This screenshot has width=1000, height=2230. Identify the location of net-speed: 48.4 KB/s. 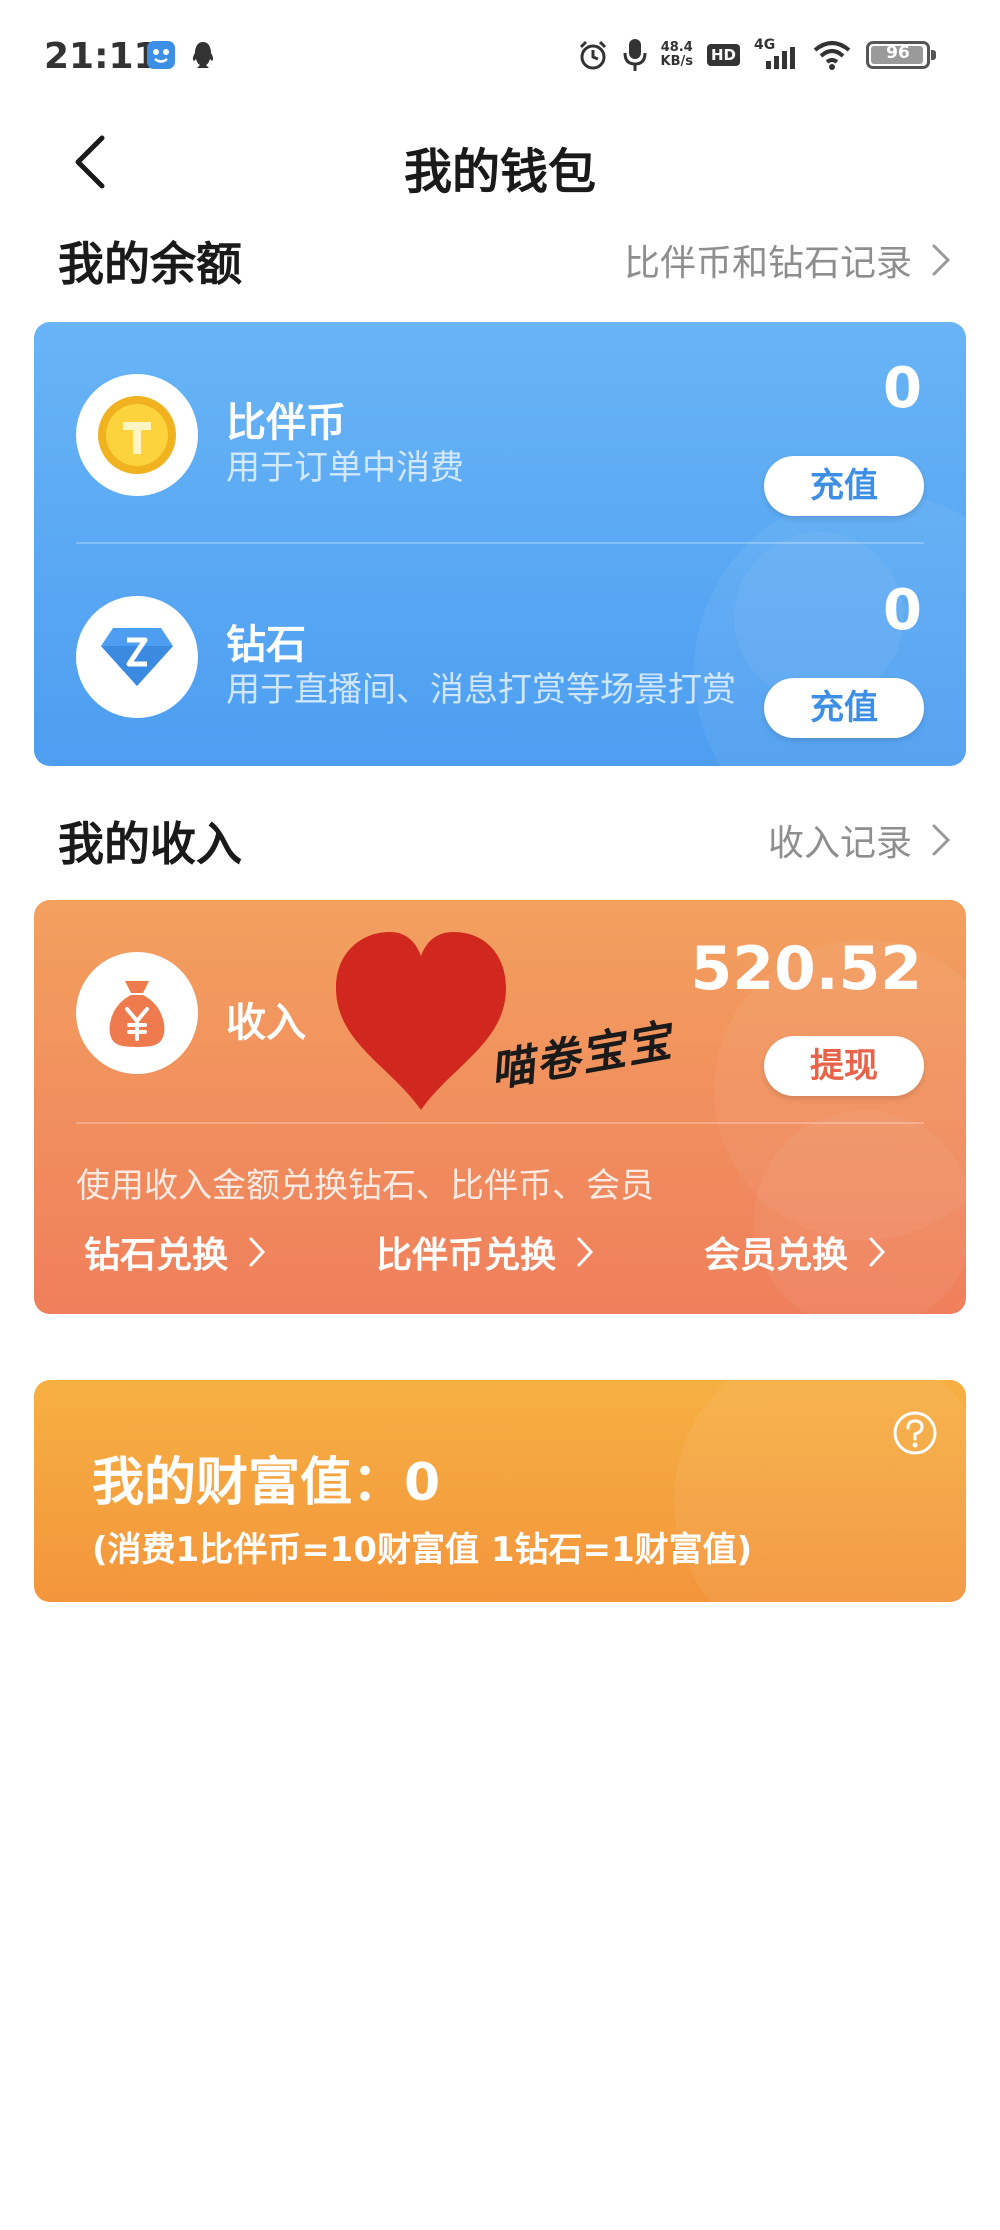
(677, 55).